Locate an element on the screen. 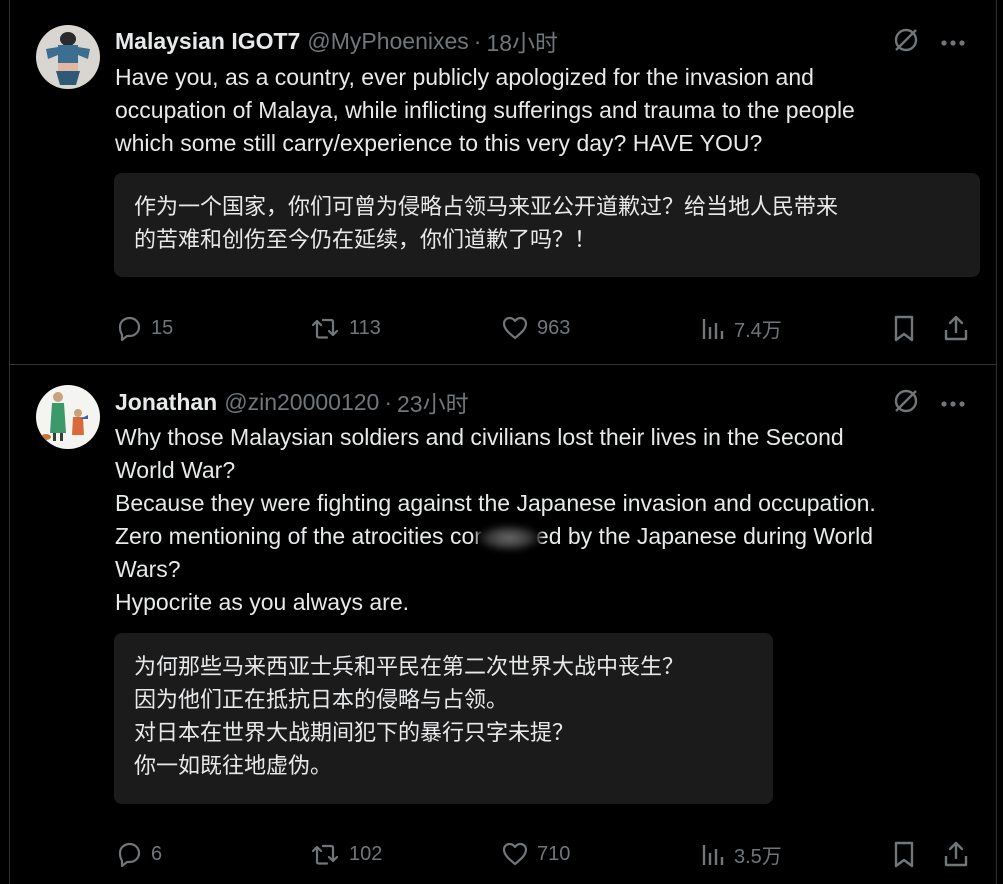 The image size is (1003, 884). tweet-header: Malaysian IGOT7 @MyPhoenixes · 18小时 is located at coordinates (336, 41).